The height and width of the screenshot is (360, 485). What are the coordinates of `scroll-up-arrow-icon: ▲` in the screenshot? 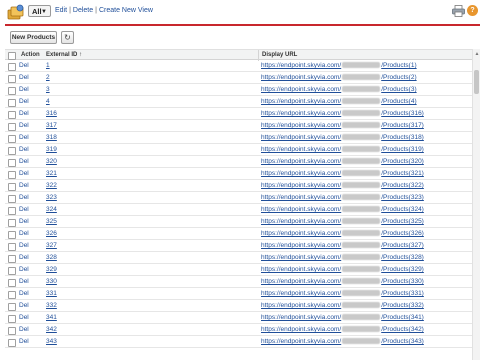 It's located at (477, 54).